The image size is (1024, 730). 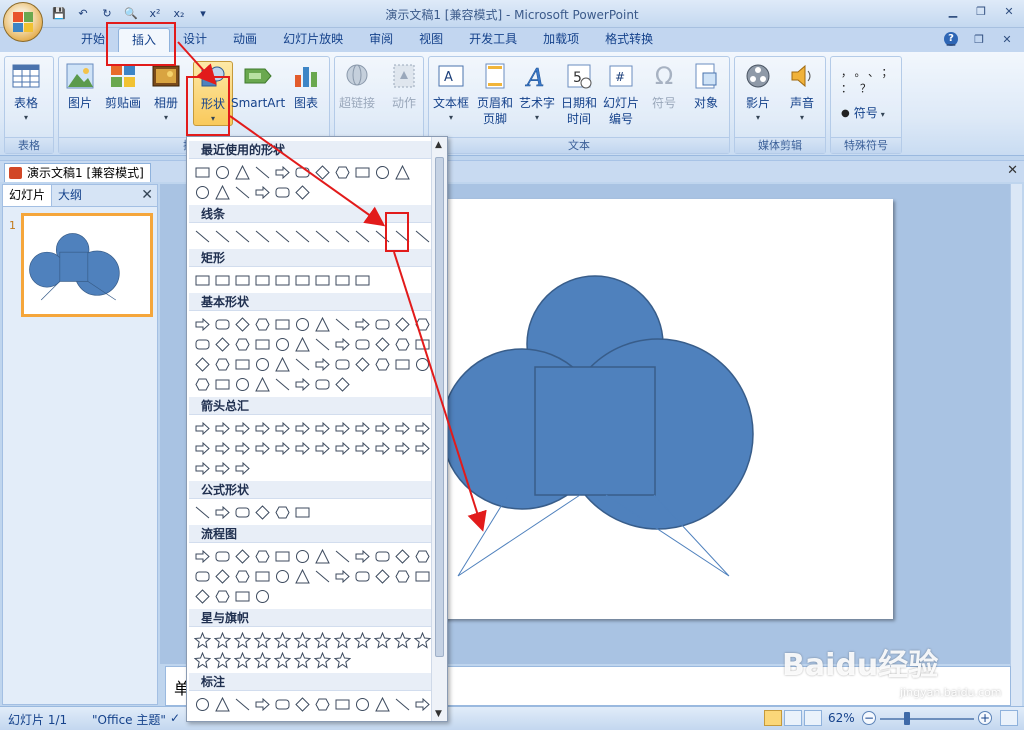 What do you see at coordinates (195, 40) in the screenshot?
I see `tab-design: 设计` at bounding box center [195, 40].